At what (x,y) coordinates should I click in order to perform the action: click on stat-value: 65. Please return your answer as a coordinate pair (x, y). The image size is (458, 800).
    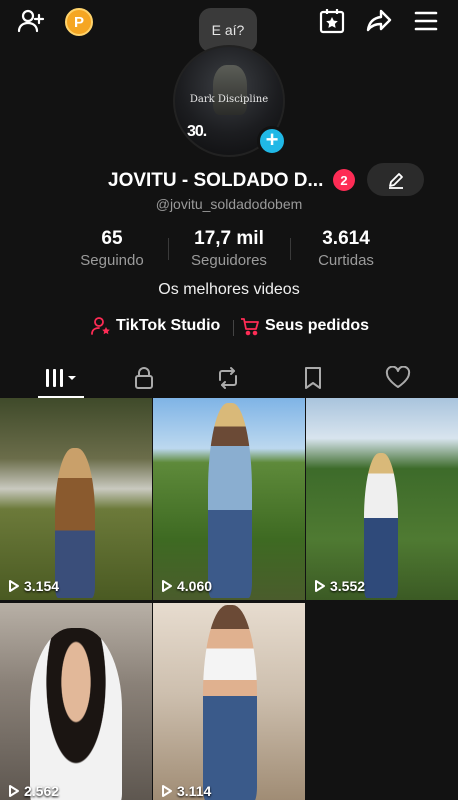
    Looking at the image, I should click on (112, 238).